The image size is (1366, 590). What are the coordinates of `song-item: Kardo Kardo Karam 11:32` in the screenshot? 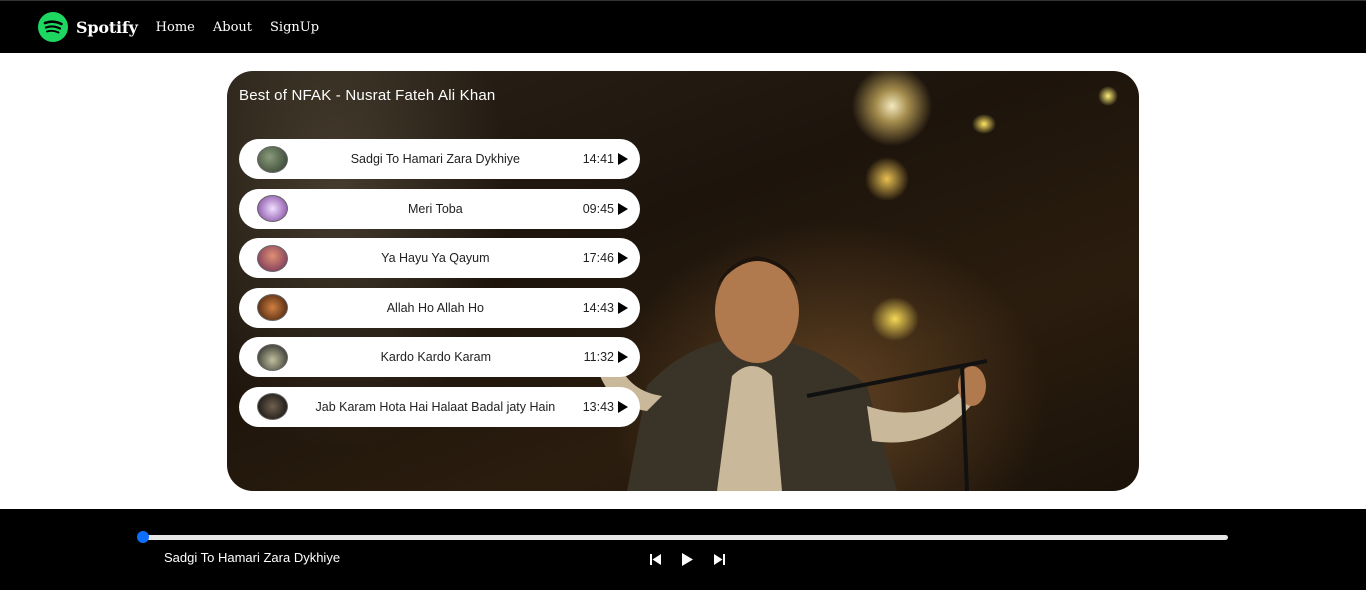 It's located at (439, 357).